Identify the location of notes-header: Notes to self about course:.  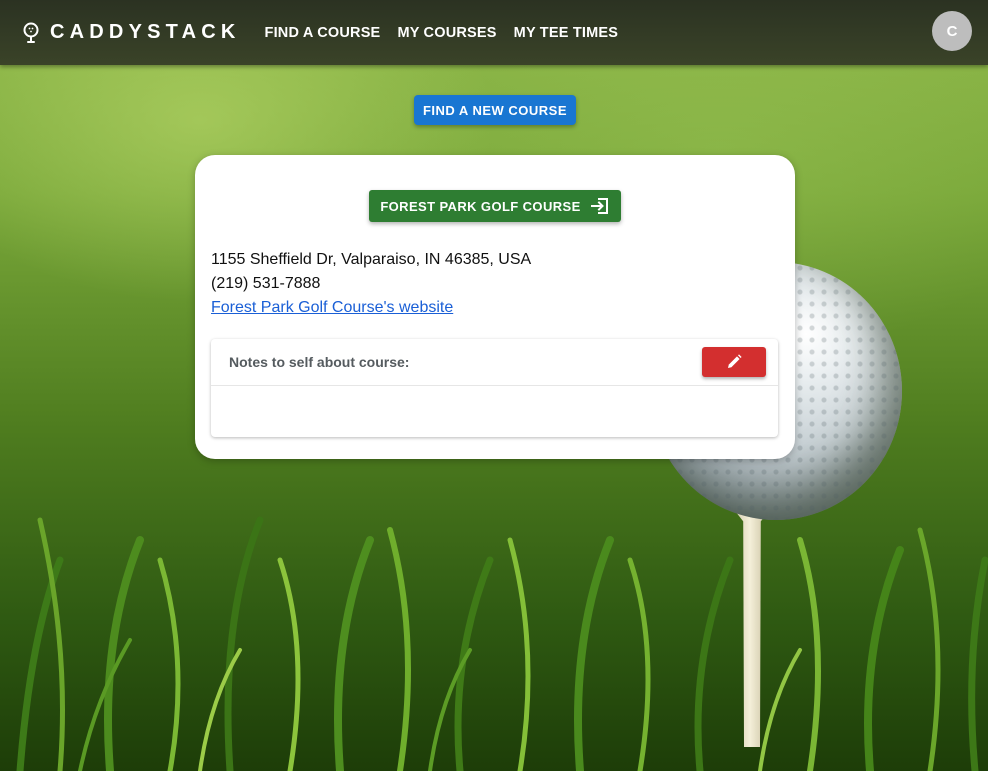
(494, 362).